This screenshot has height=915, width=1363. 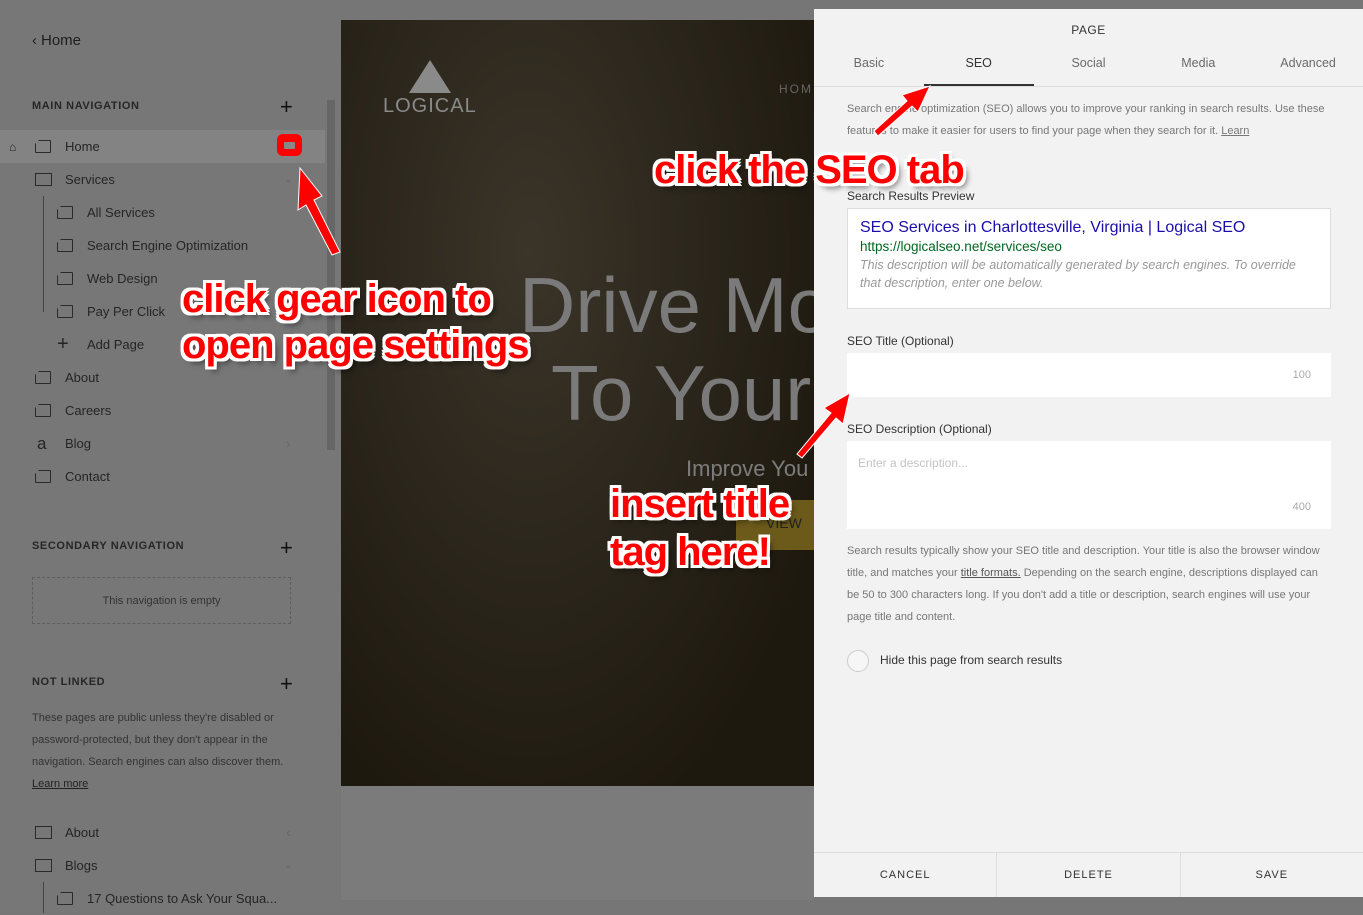 I want to click on nav-item-all-services: All Services, so click(x=162, y=212).